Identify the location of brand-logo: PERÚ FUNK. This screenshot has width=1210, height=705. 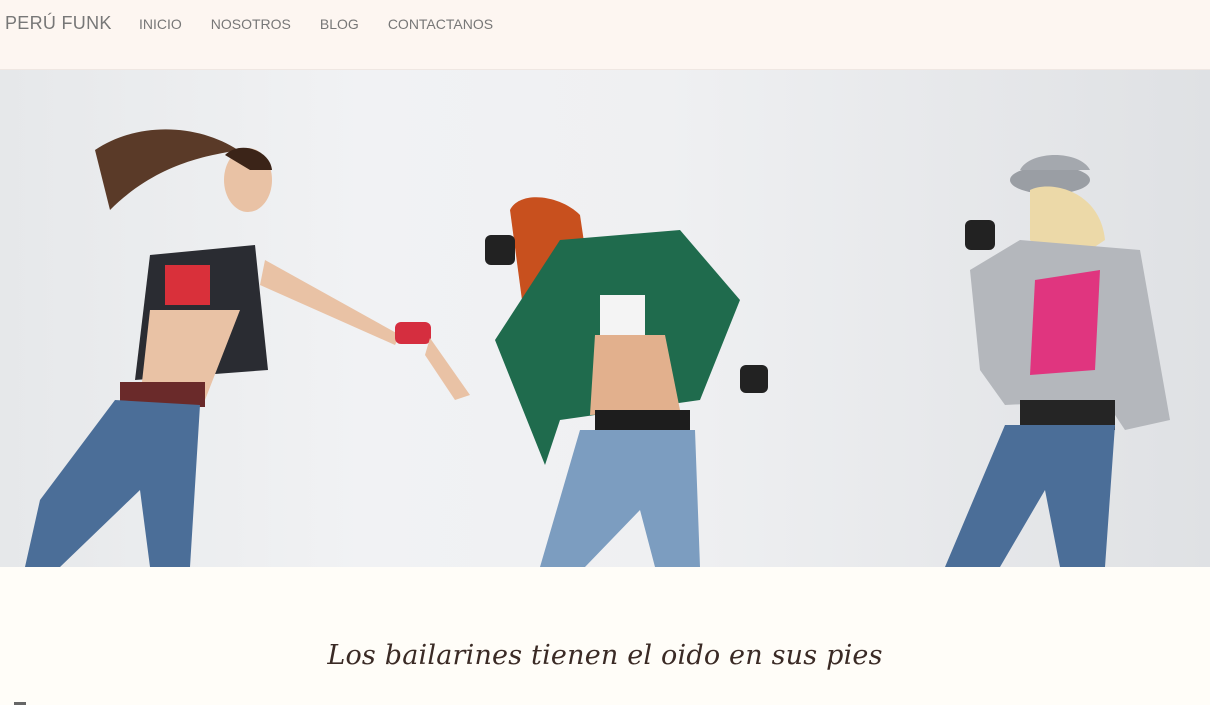
(58, 23).